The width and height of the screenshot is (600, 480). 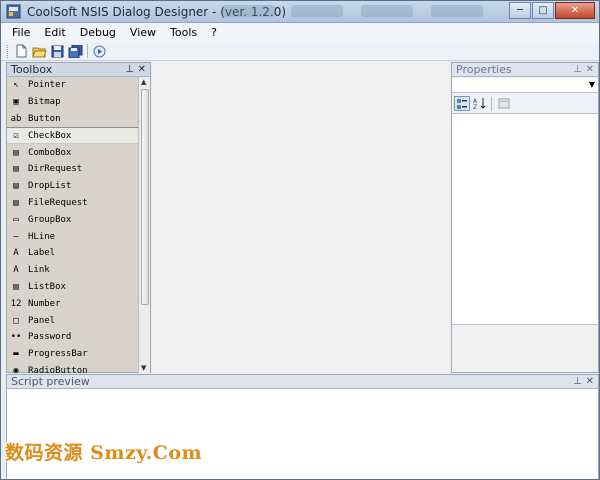 What do you see at coordinates (32, 69) in the screenshot?
I see `toolbox-title: Toolbox` at bounding box center [32, 69].